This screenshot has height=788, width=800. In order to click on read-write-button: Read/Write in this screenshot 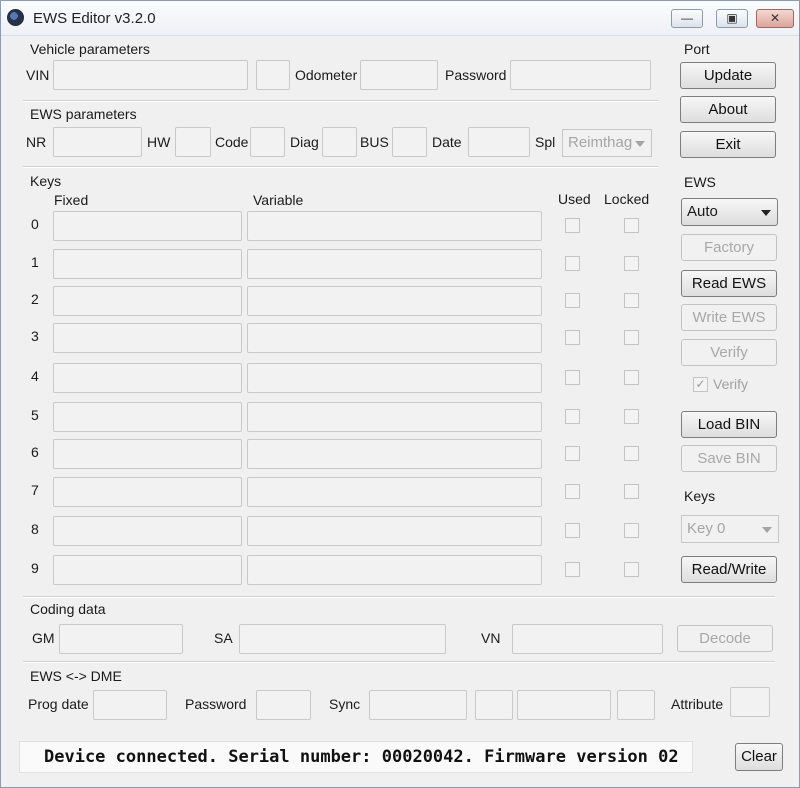, I will do `click(729, 569)`.